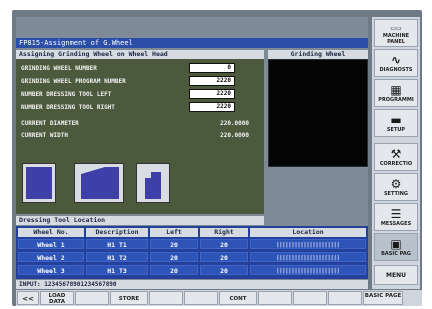 The image size is (432, 309). Describe the element at coordinates (212, 94) in the screenshot. I see `tool-left-field: 2220` at that location.